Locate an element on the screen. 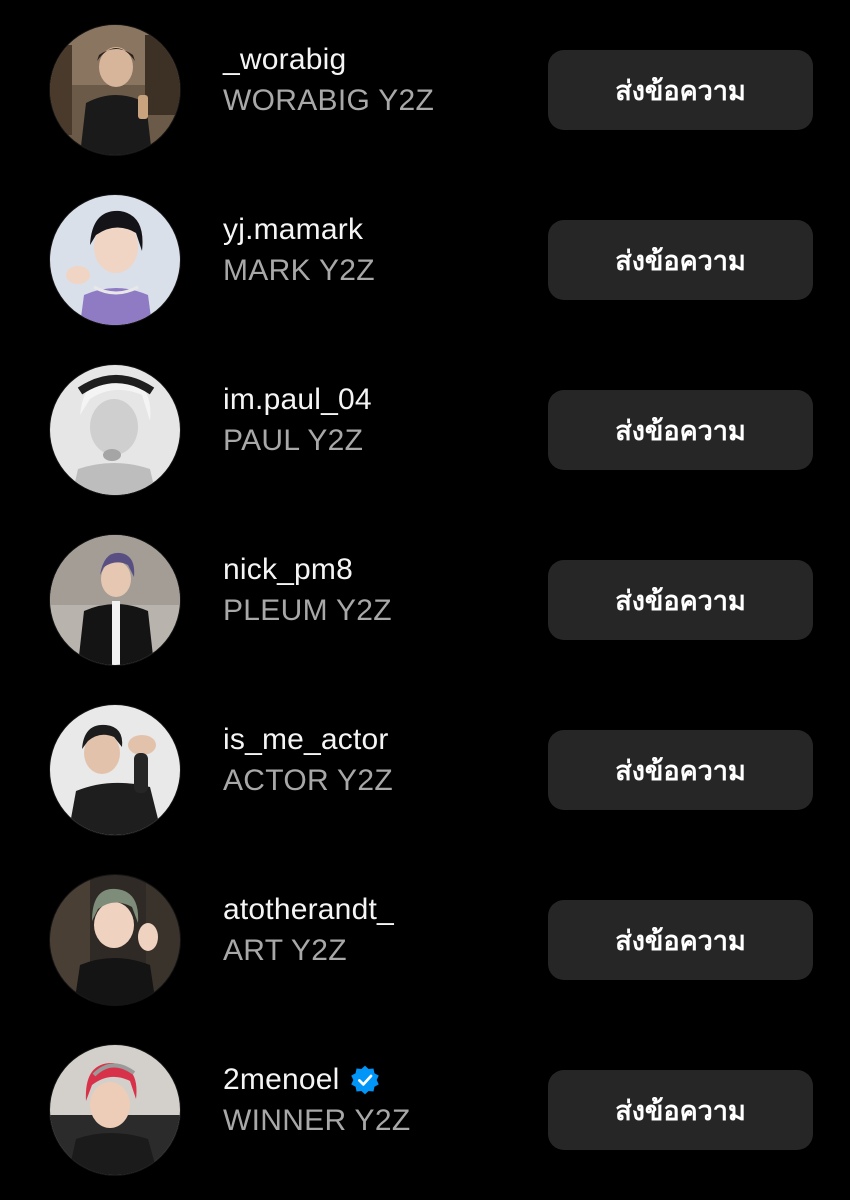  account-names: _worabig WORABIG Y2Z is located at coordinates (373, 81).